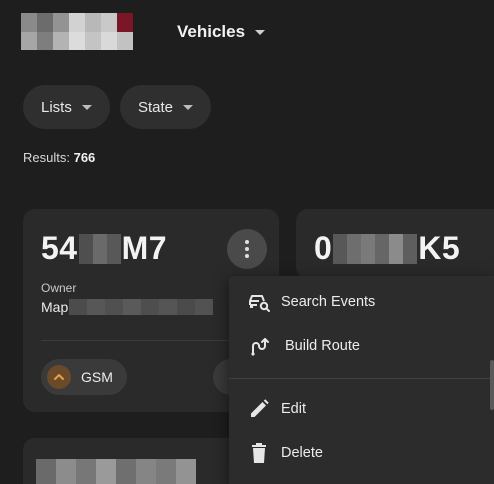  I want to click on scrollbar, so click(492, 385).